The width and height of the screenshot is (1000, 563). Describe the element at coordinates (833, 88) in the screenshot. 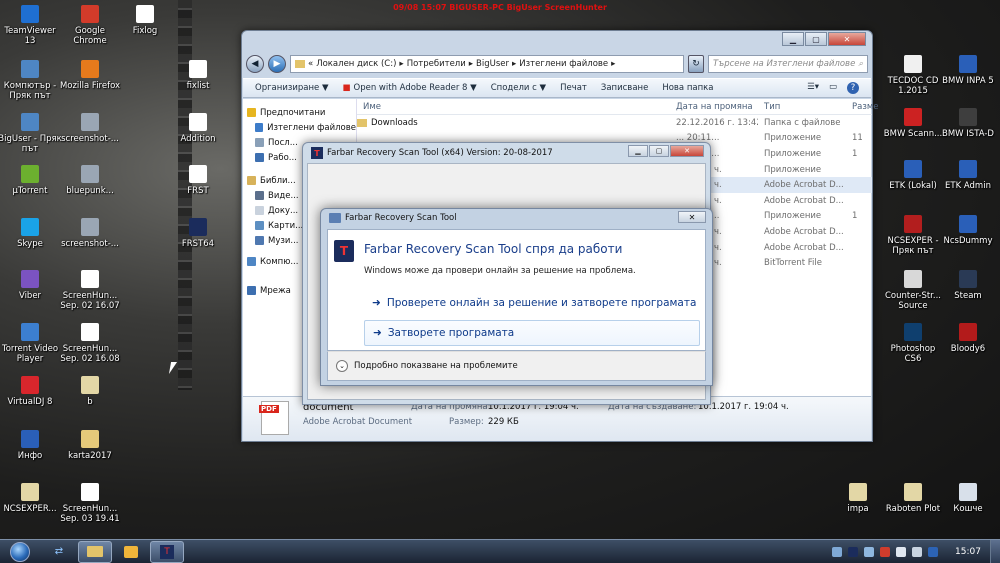

I see `preview-pane-icon: ▭` at that location.